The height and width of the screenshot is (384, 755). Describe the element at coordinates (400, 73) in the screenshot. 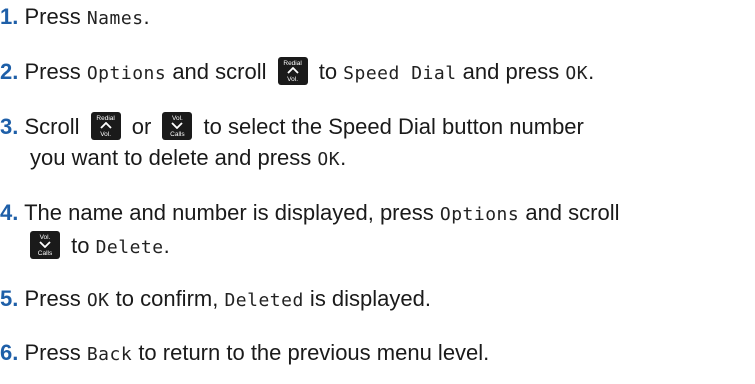

I see `screen-text: Speed Dial` at that location.